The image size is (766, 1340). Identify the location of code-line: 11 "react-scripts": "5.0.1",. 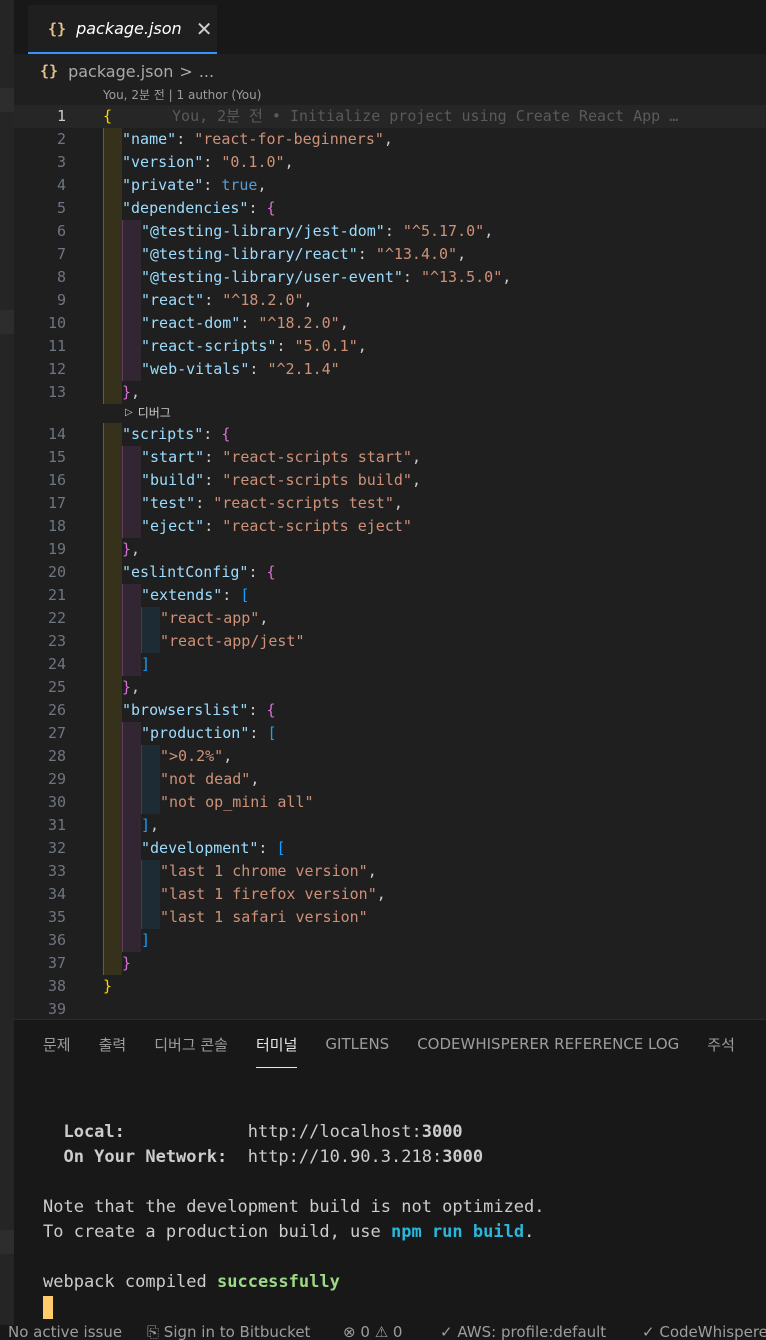
(390, 346).